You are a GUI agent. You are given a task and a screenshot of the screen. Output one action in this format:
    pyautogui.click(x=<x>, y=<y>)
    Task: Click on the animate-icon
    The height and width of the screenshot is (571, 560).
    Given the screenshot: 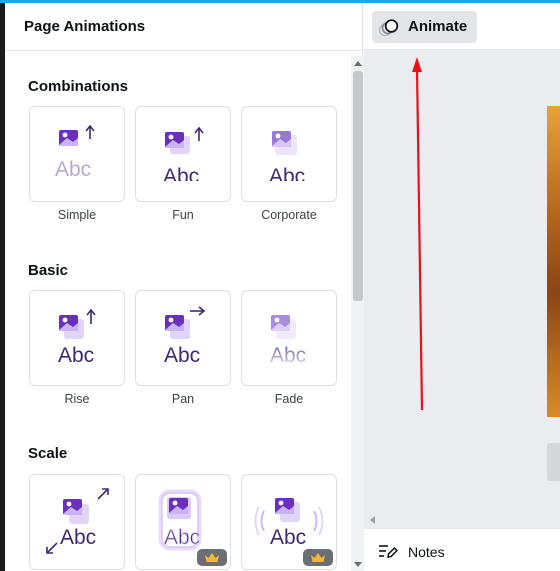 What is the action you would take?
    pyautogui.click(x=389, y=28)
    